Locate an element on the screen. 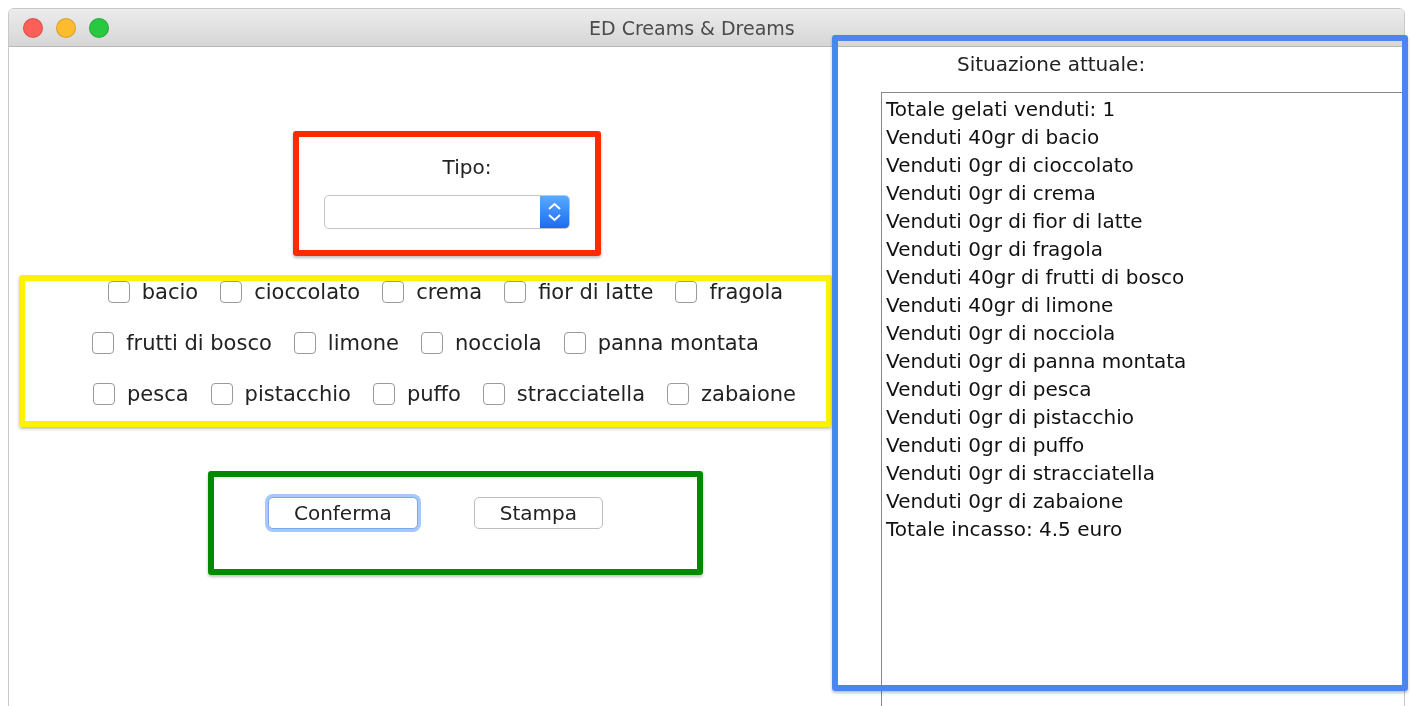 The image size is (1411, 706). minimize-icon is located at coordinates (66, 27).